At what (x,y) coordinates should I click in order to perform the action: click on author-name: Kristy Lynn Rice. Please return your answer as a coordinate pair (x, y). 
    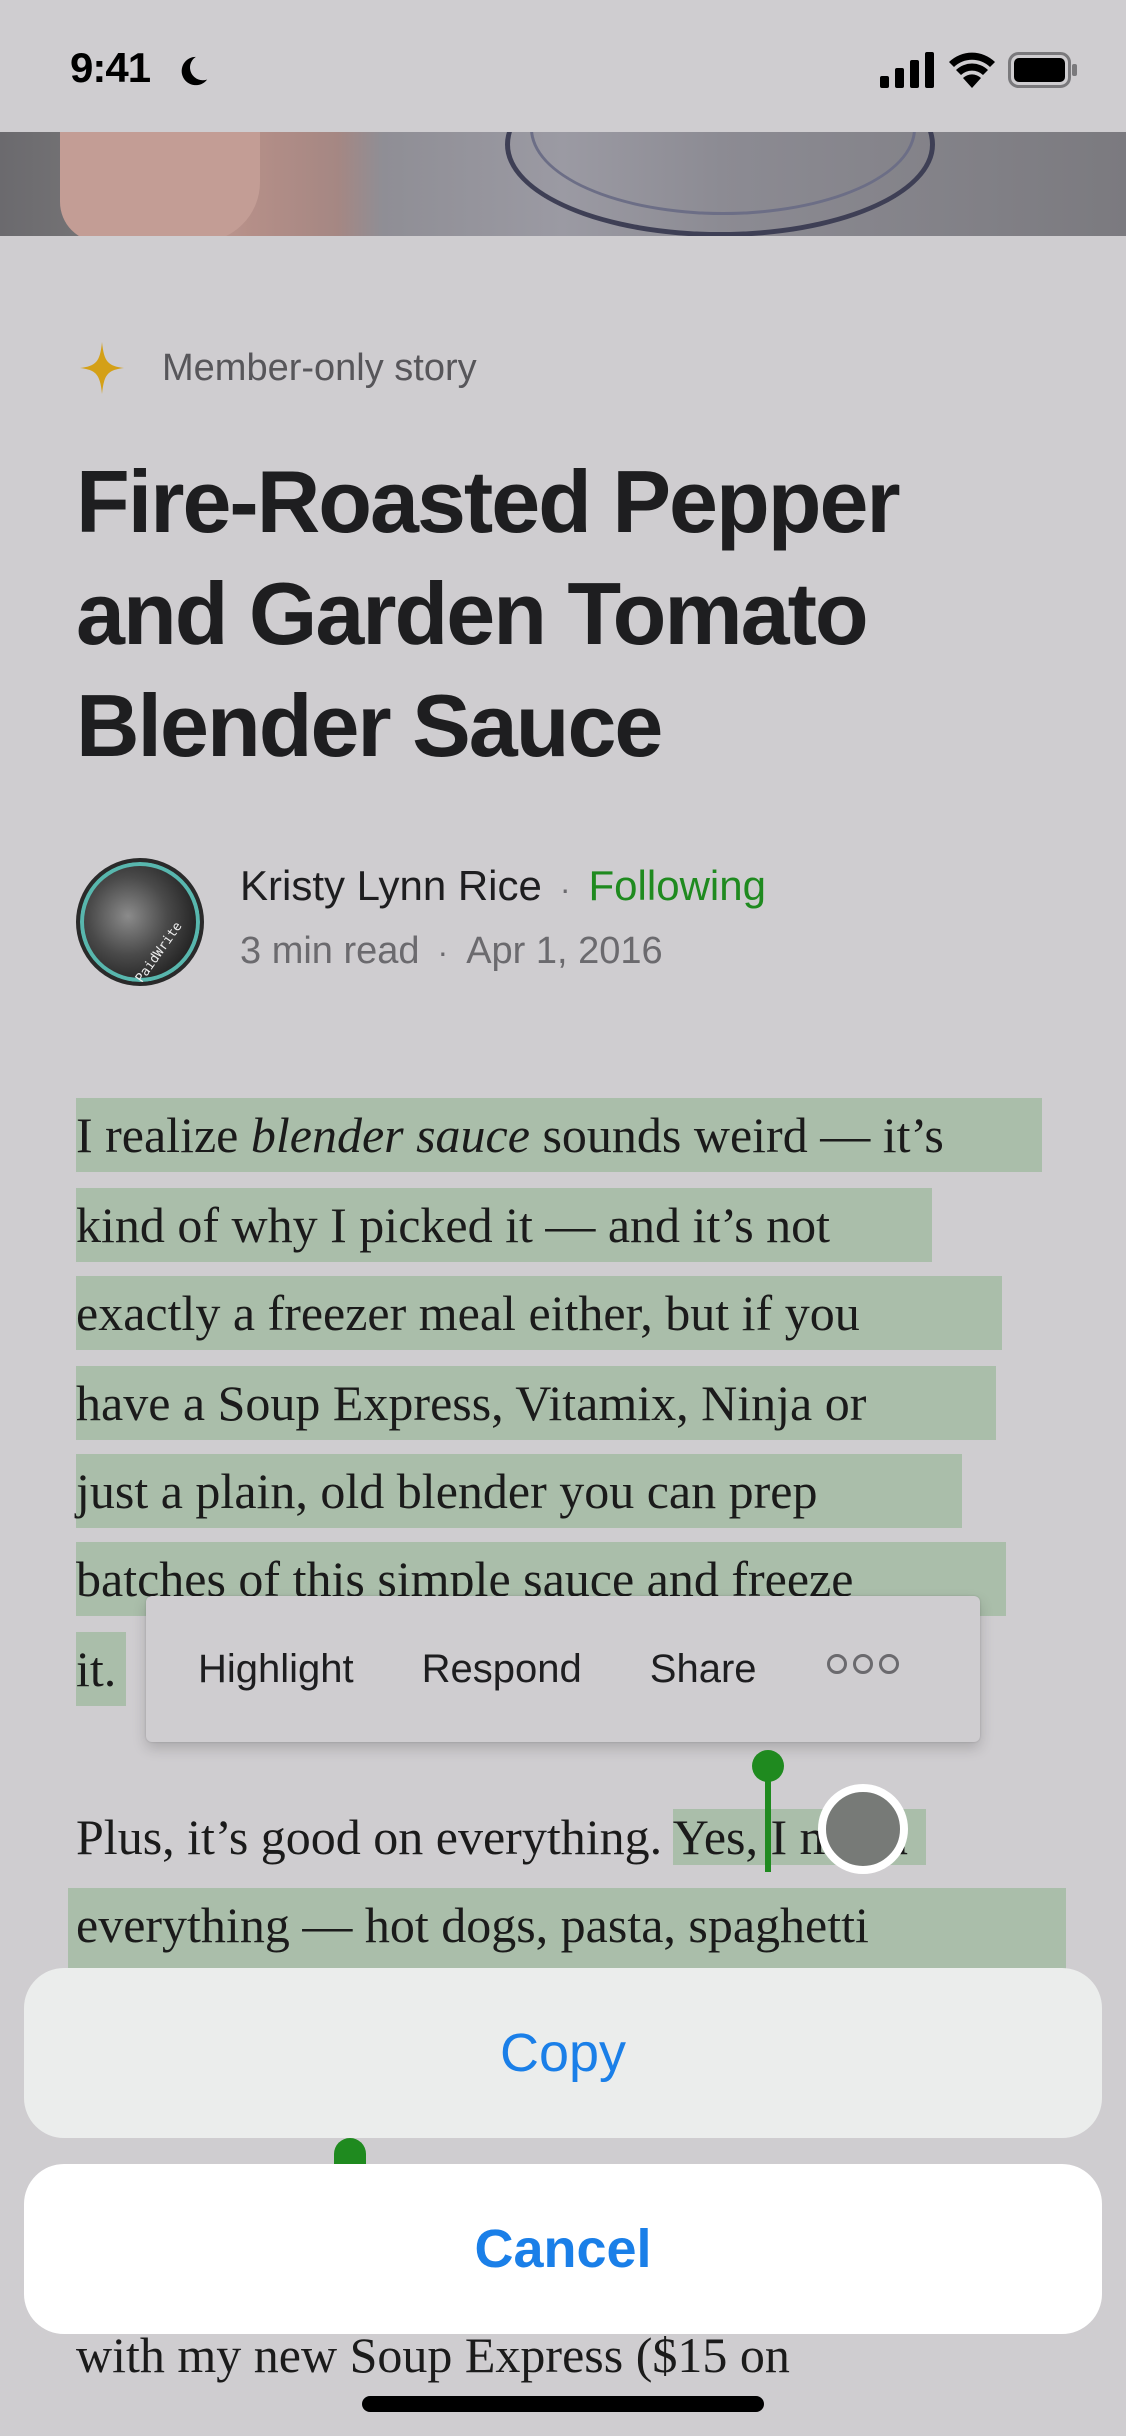
    Looking at the image, I should click on (391, 886).